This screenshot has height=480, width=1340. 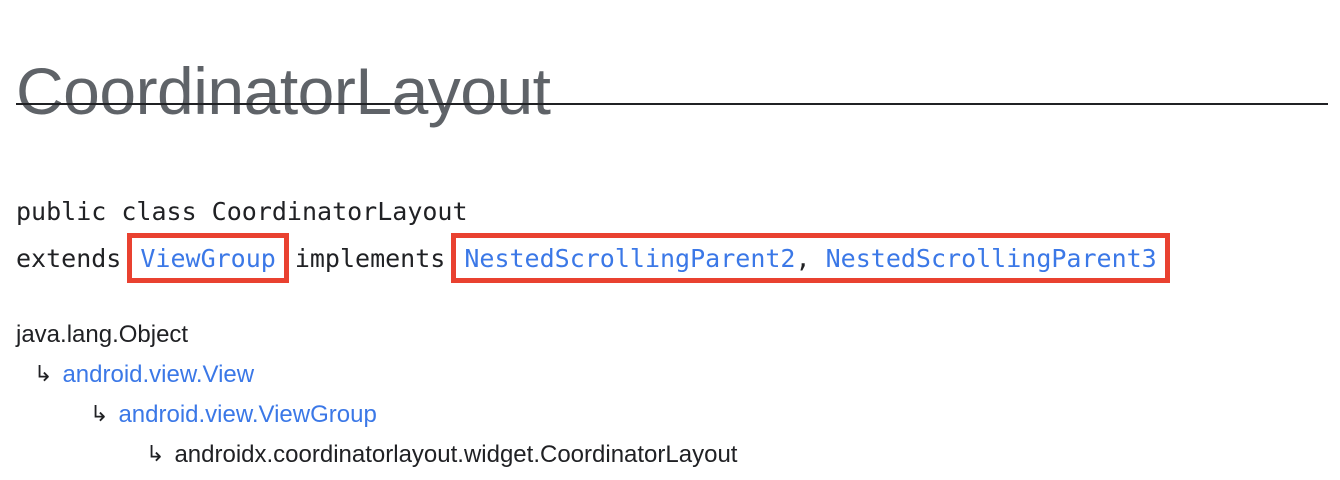 What do you see at coordinates (158, 375) in the screenshot?
I see `hierarchy-link-view: android.view.View` at bounding box center [158, 375].